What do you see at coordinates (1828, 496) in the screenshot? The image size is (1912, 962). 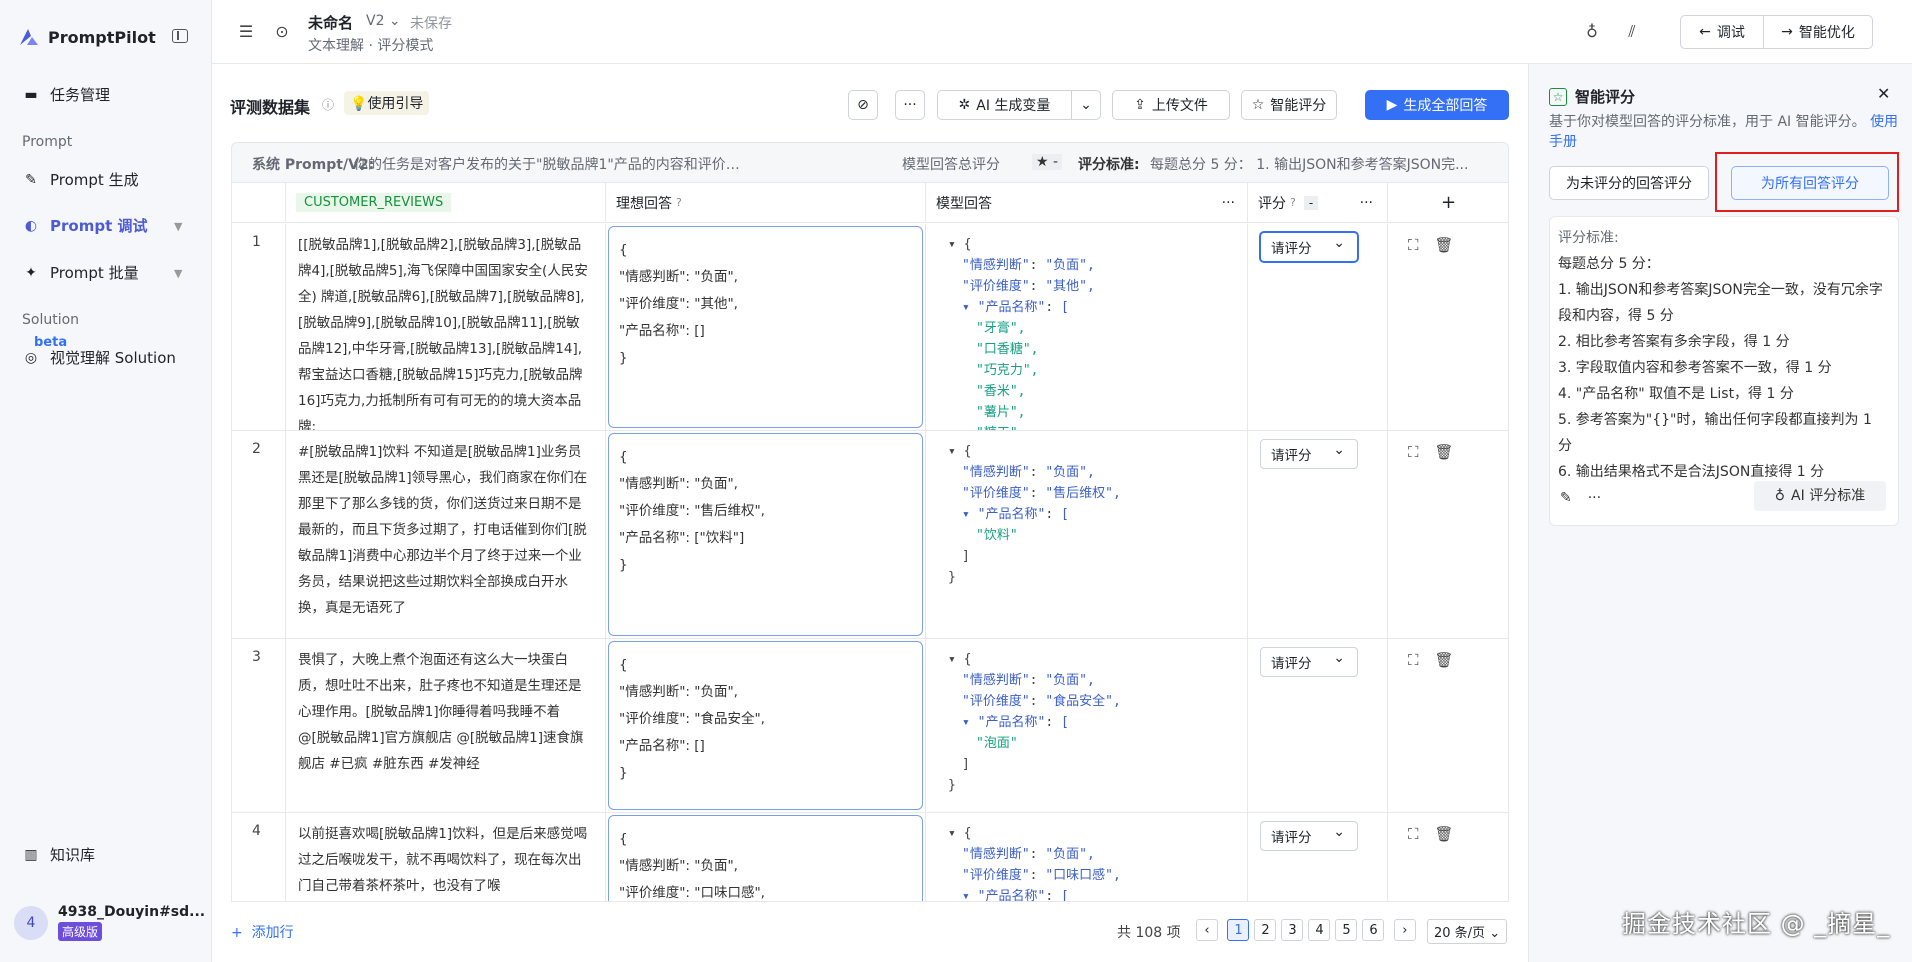 I see `ai-criteria-label: AI 评分标准` at bounding box center [1828, 496].